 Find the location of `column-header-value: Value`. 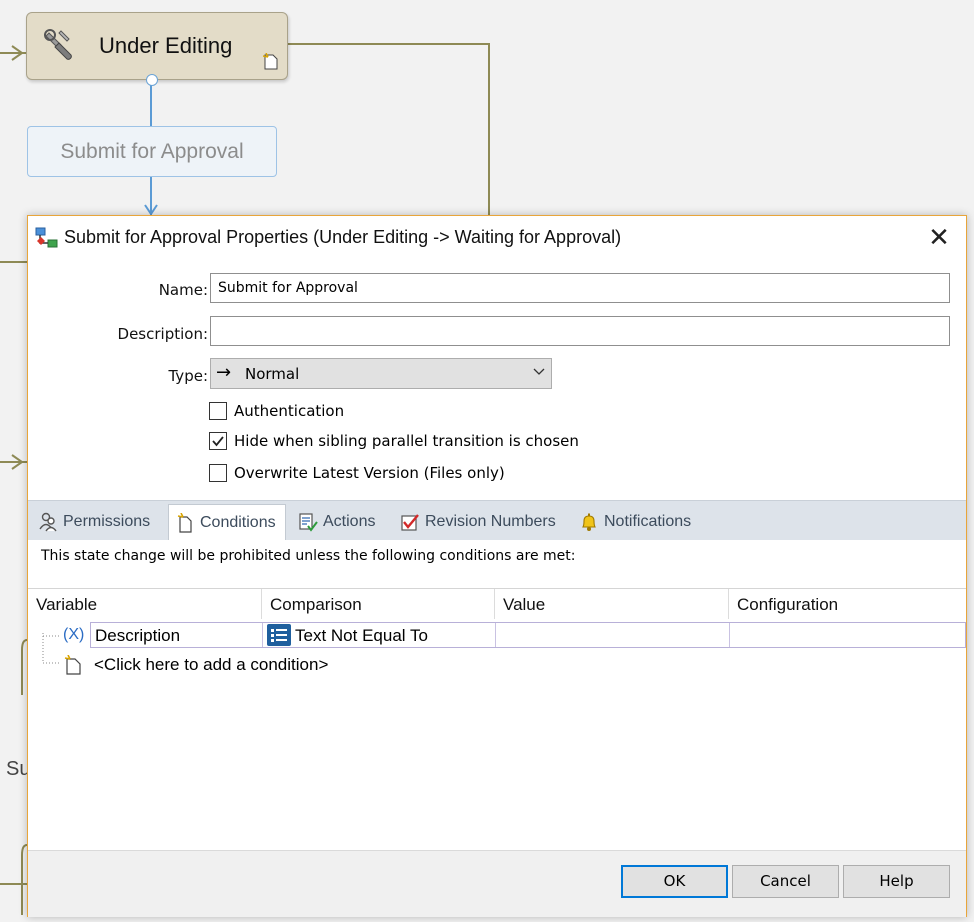

column-header-value: Value is located at coordinates (612, 604).